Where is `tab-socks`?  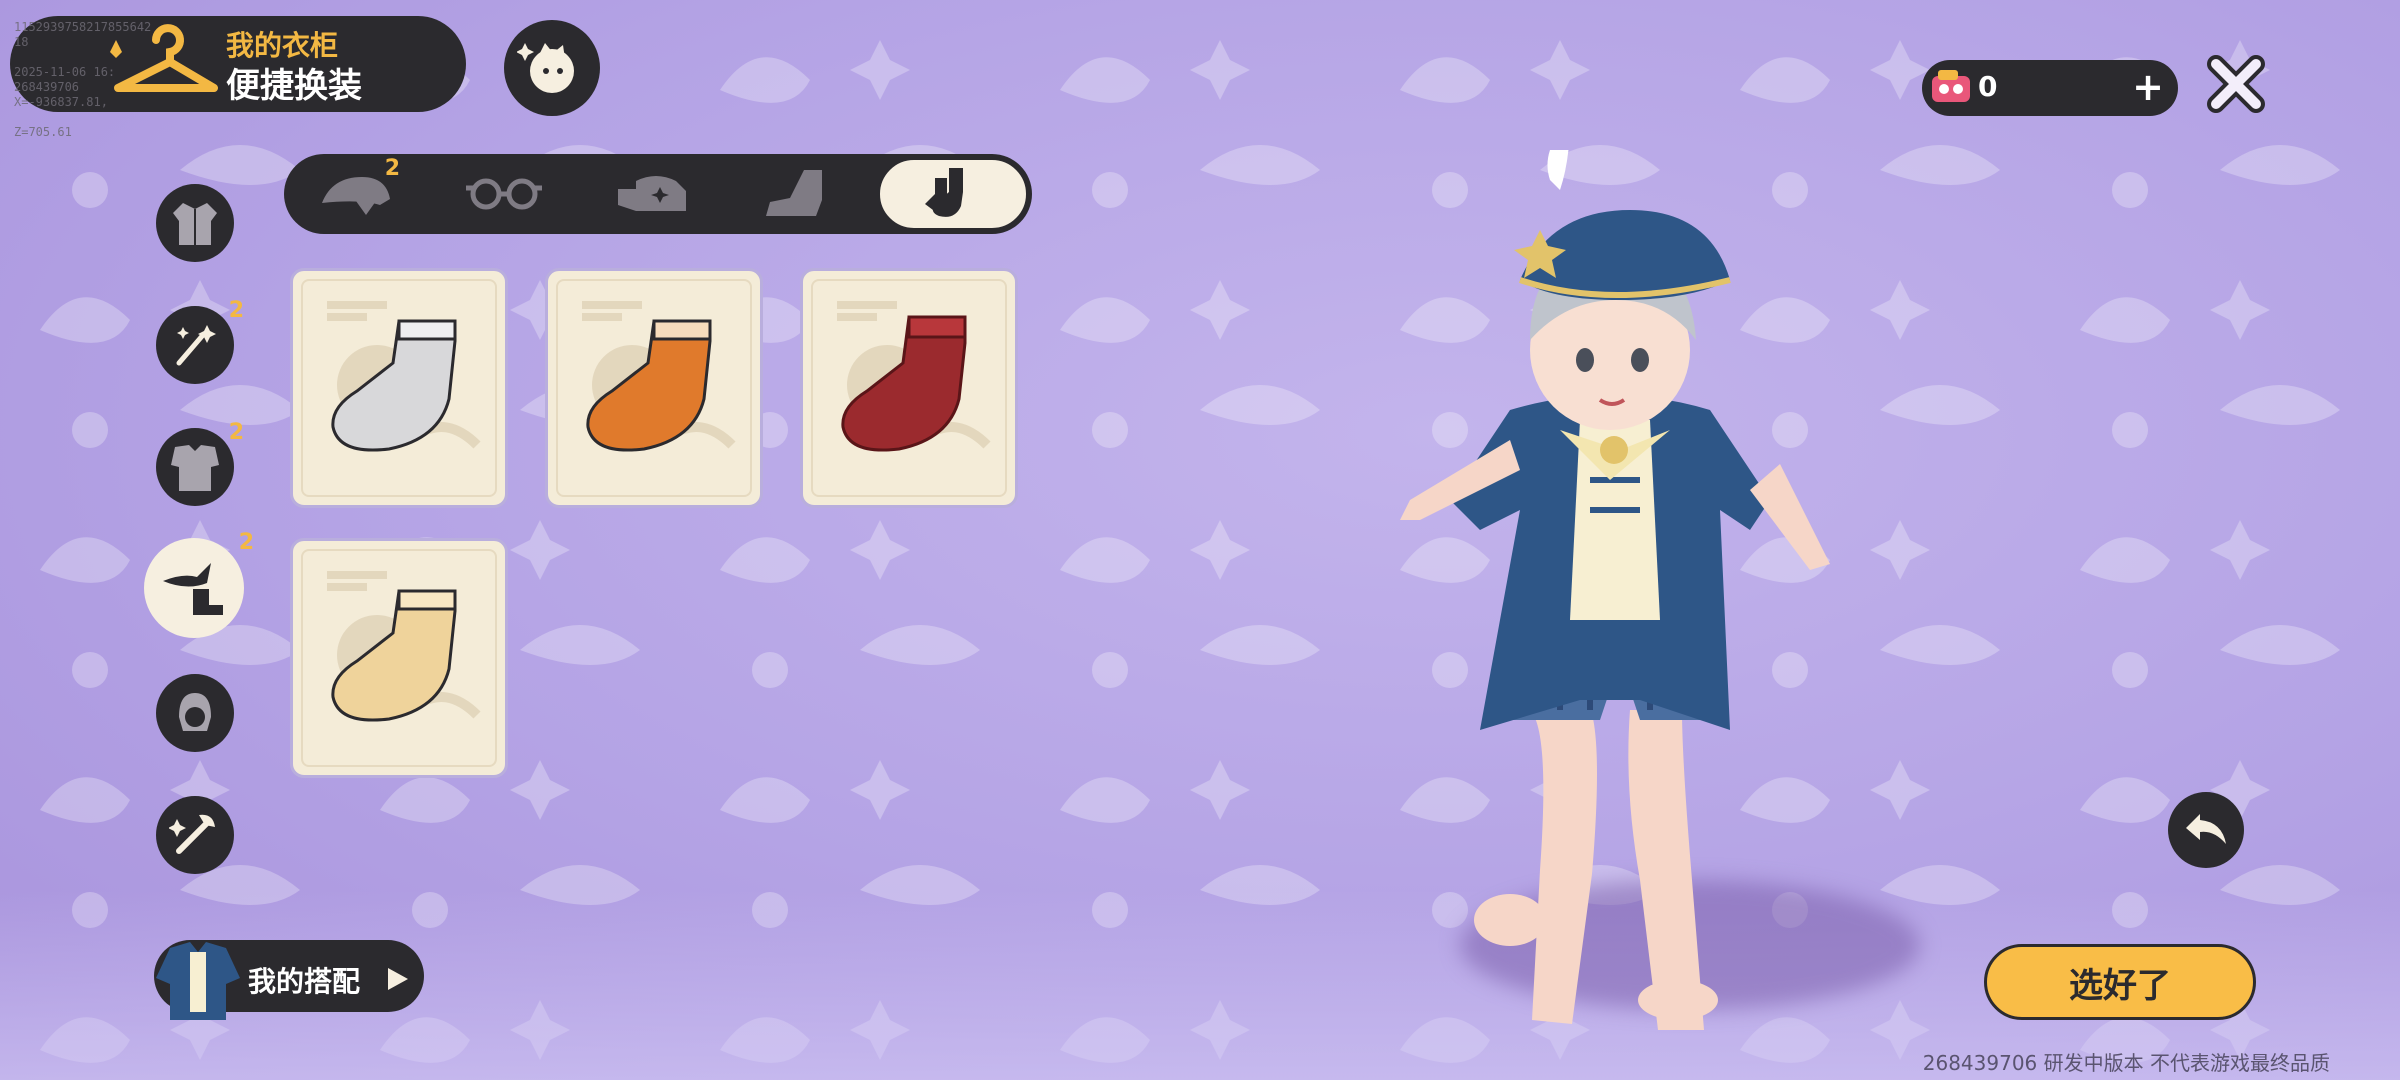 tab-socks is located at coordinates (953, 194).